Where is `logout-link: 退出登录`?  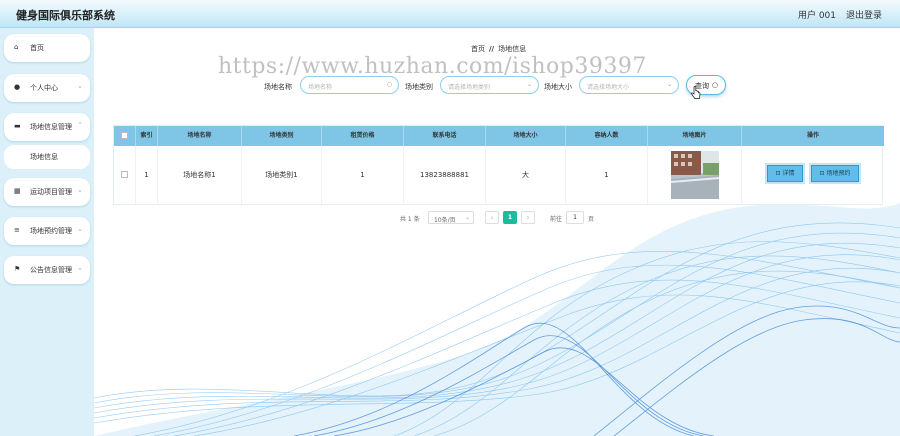
logout-link: 退出登录 is located at coordinates (864, 14).